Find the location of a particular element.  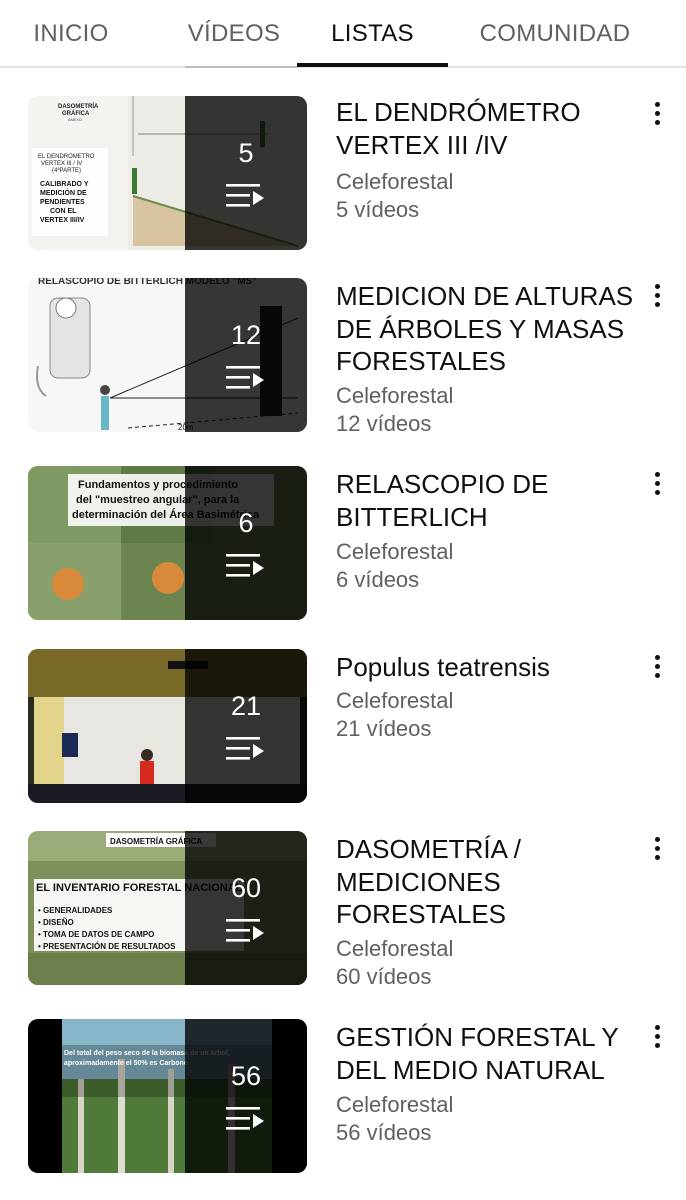

playlist-title: DASOMETRÍA / MEDICIONES FORESTALES is located at coordinates (488, 882).